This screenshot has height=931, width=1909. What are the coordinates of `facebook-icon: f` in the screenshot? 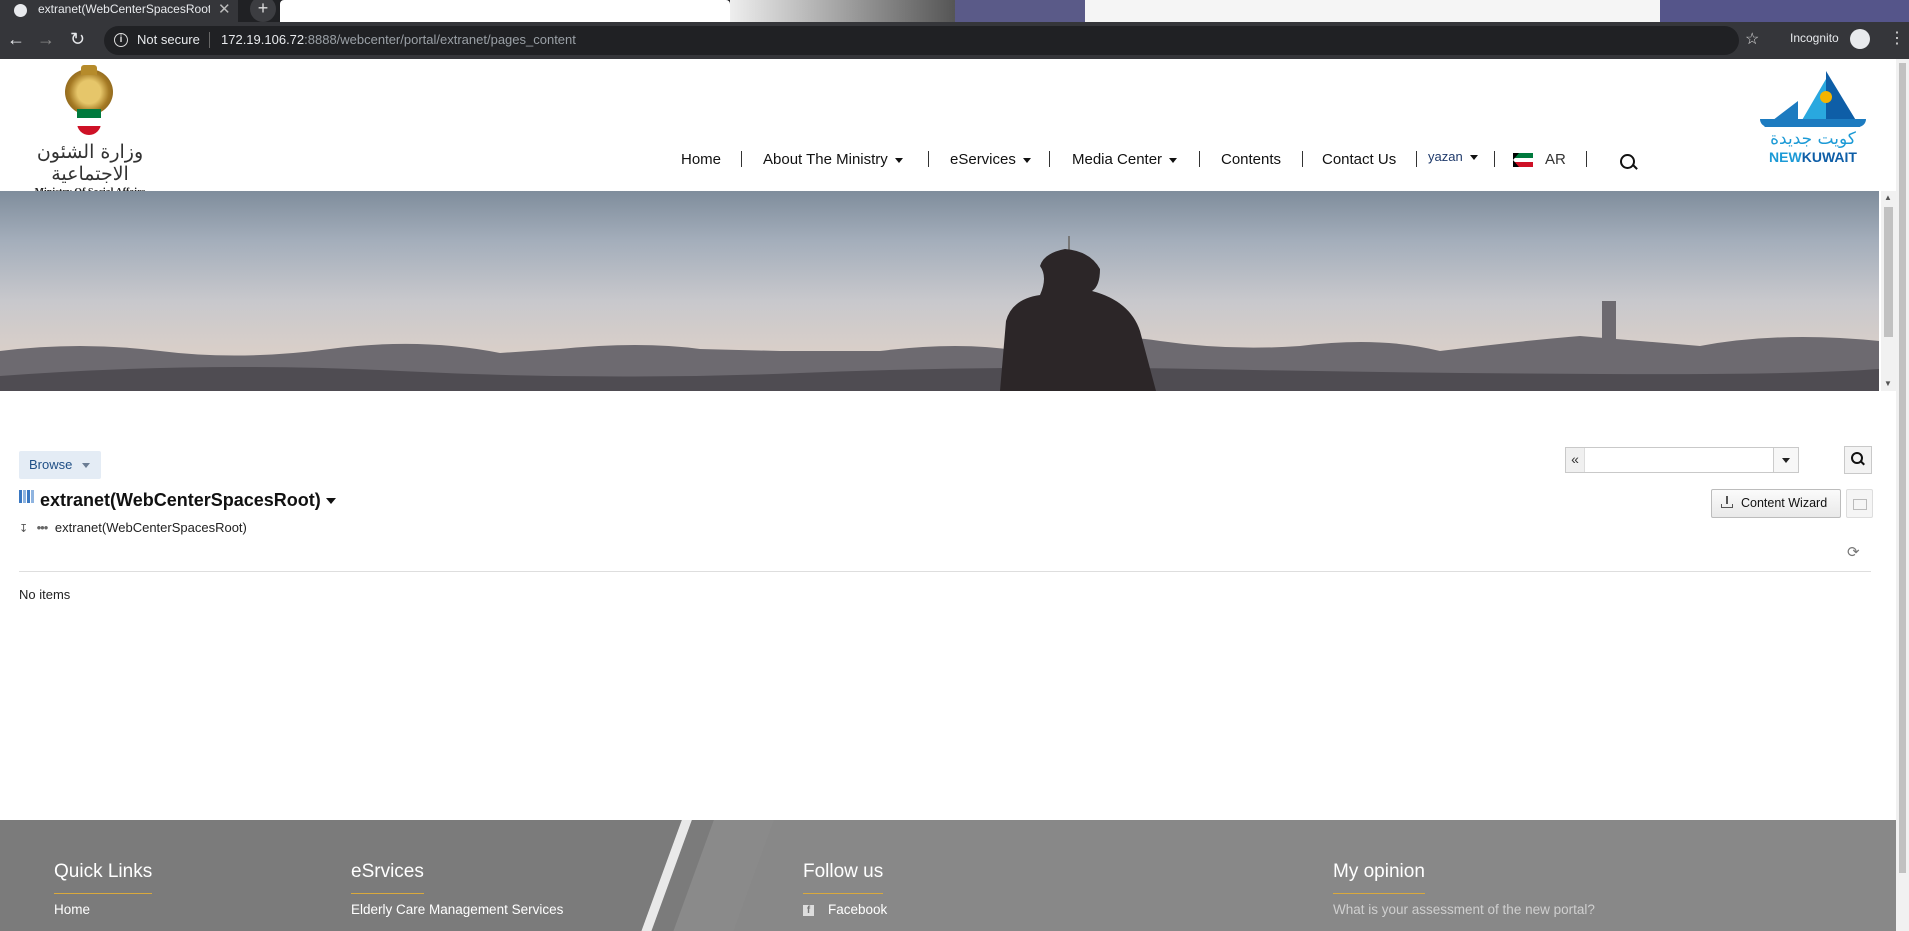 It's located at (808, 910).